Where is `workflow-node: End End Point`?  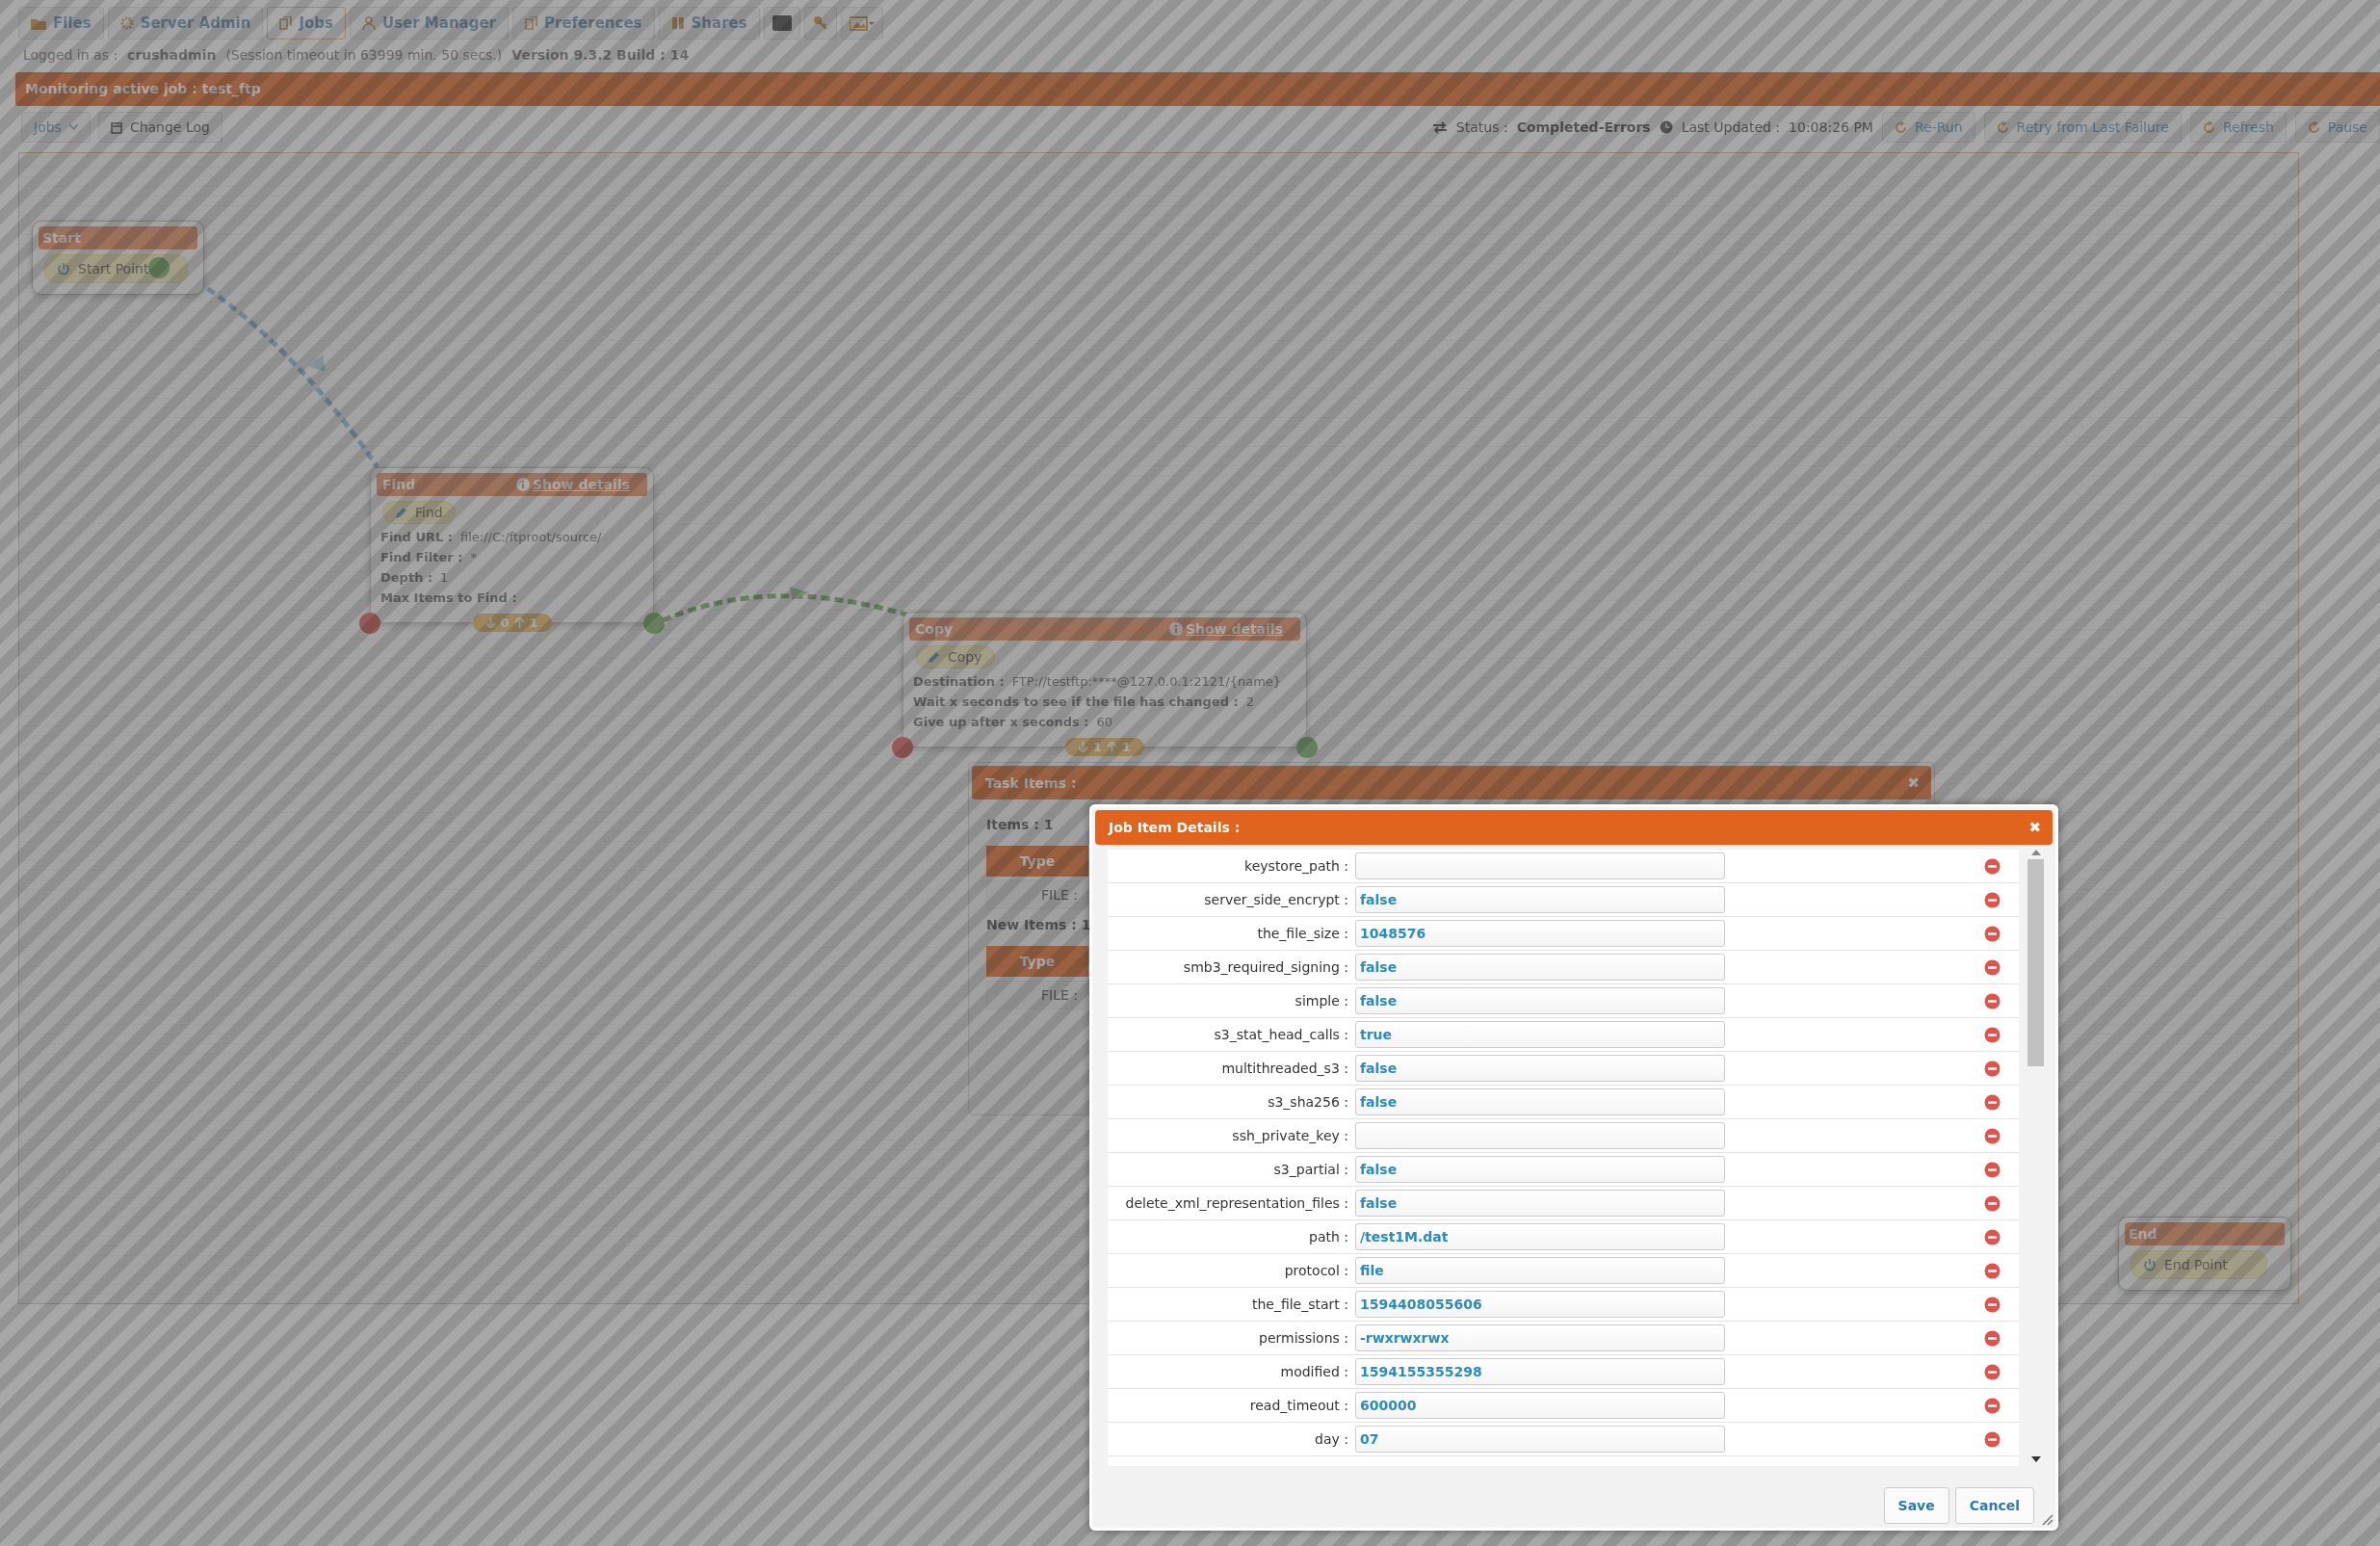
workflow-node: End End Point is located at coordinates (2205, 1254).